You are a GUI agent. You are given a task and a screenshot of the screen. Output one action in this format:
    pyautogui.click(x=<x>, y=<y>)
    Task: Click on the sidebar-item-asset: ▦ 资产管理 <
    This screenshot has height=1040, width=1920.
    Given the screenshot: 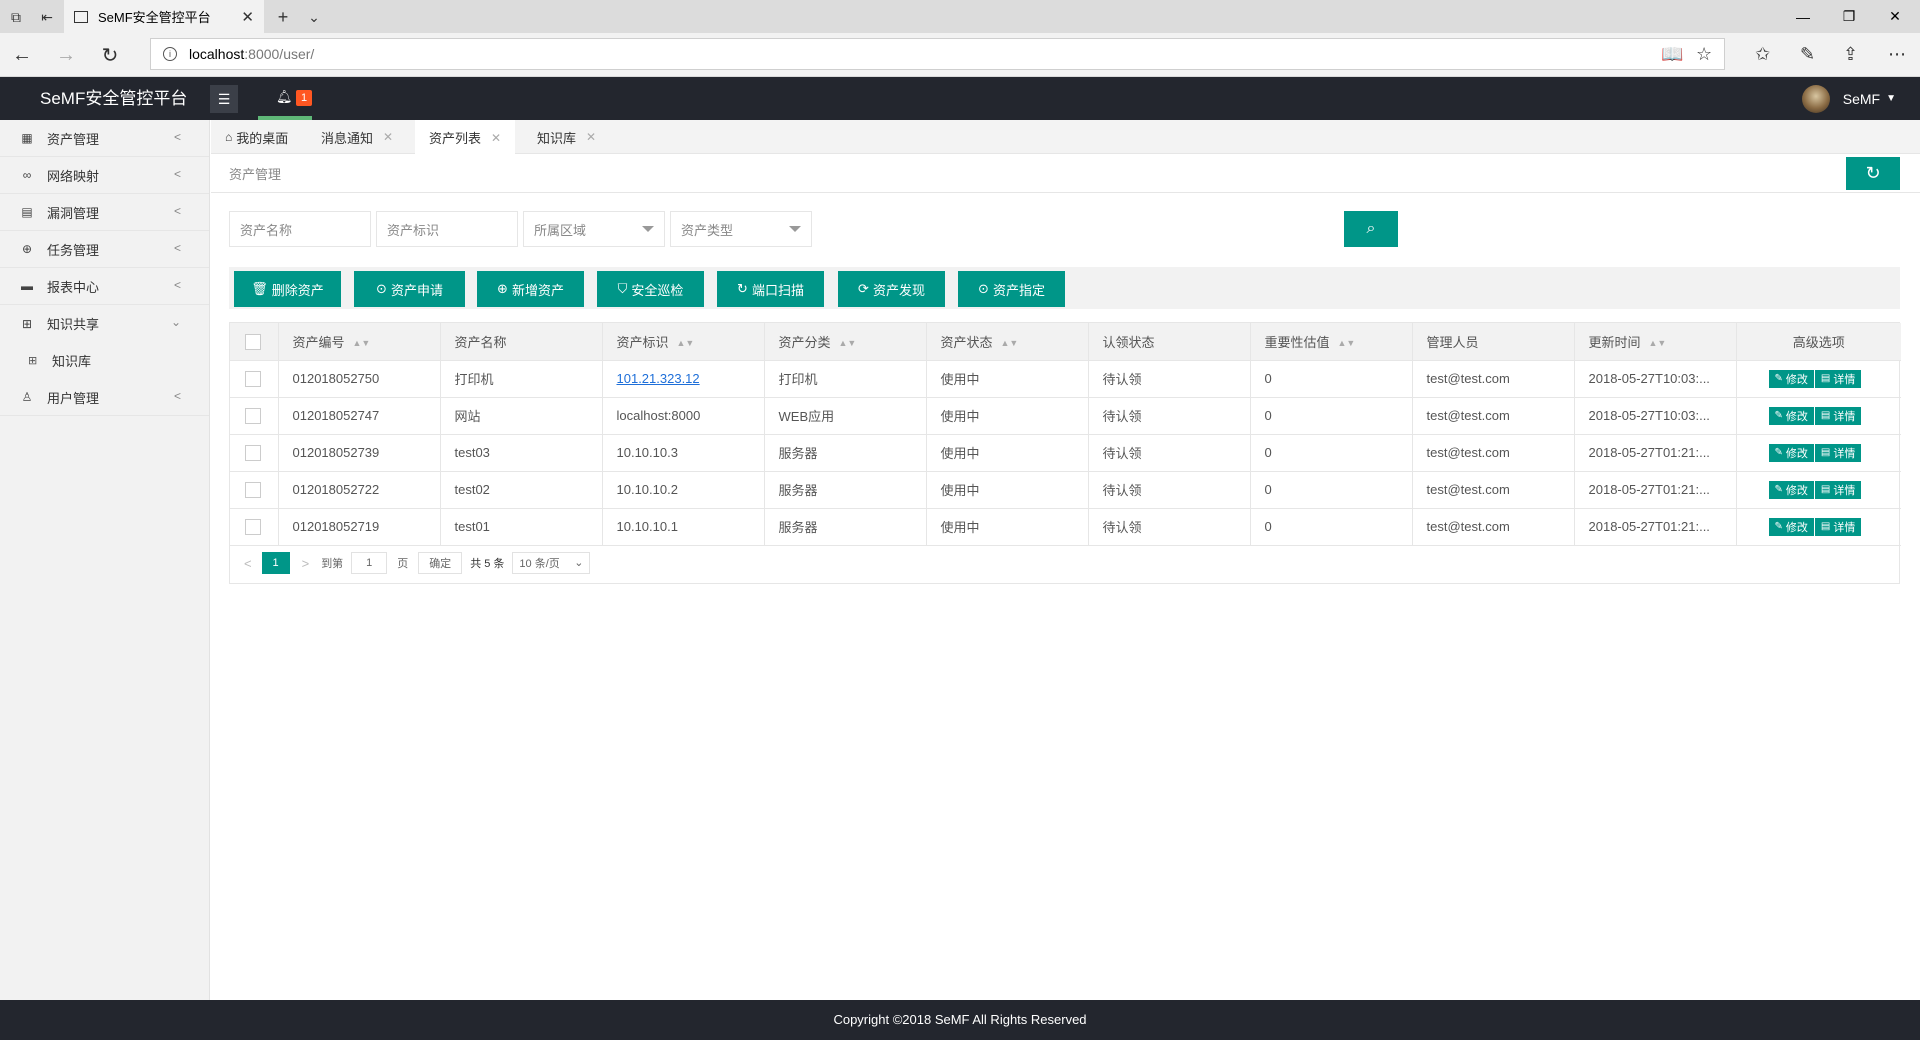 What is the action you would take?
    pyautogui.click(x=104, y=138)
    